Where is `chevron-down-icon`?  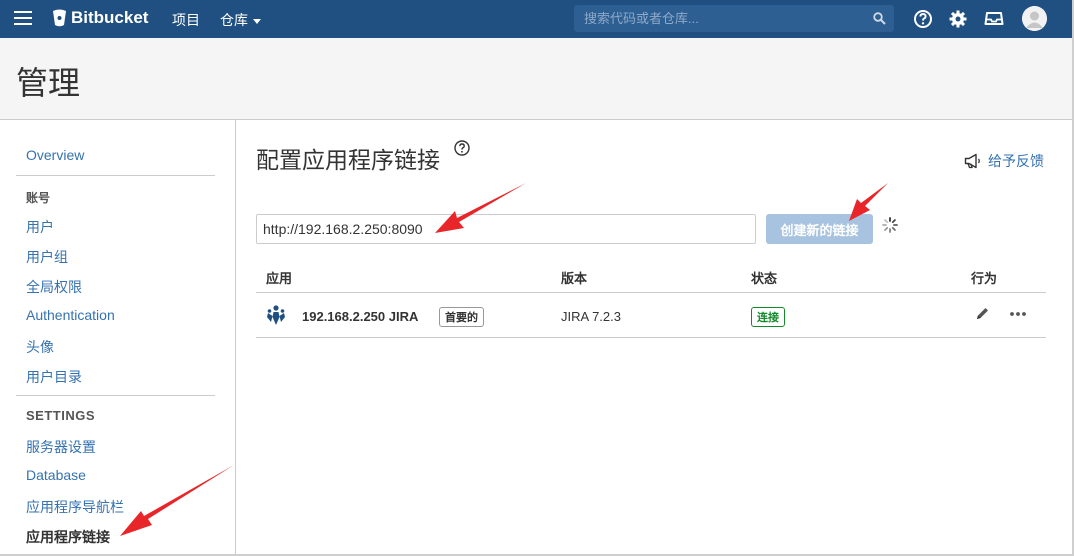 chevron-down-icon is located at coordinates (257, 21).